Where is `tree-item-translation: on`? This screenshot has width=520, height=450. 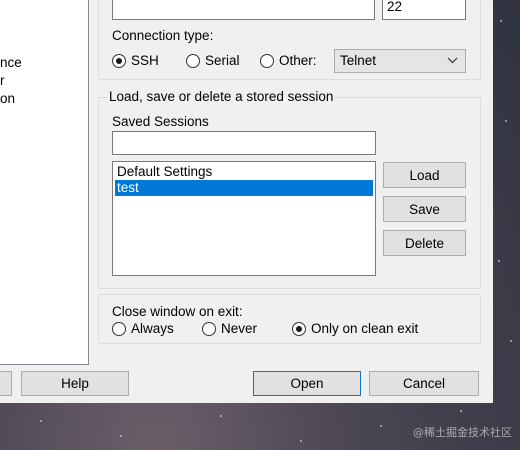
tree-item-translation: on is located at coordinates (7, 98).